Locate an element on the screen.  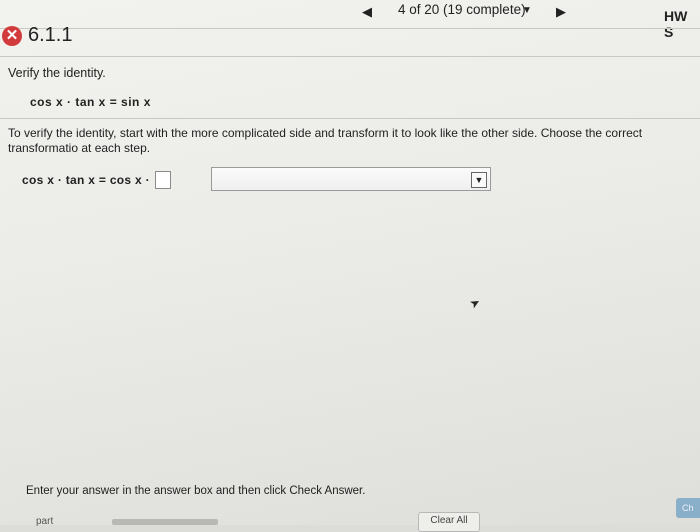
instructions-divider is located at coordinates (350, 118).